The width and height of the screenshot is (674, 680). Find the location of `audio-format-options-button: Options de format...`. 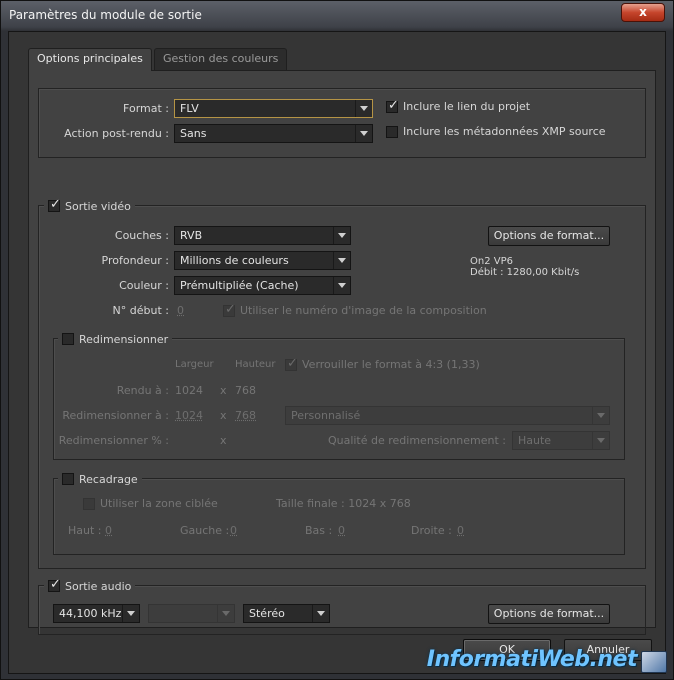

audio-format-options-button: Options de format... is located at coordinates (549, 614).